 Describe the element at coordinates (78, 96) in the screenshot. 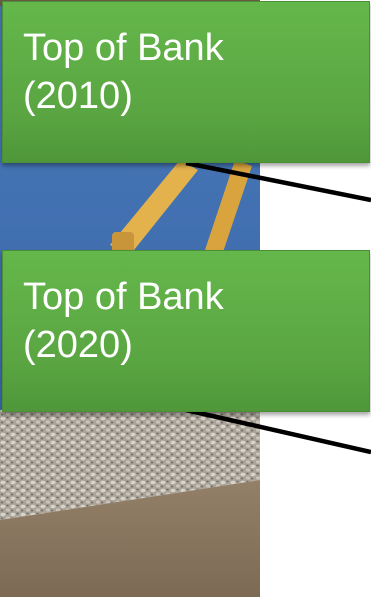

I see `label-2010-line2: (2010)` at that location.